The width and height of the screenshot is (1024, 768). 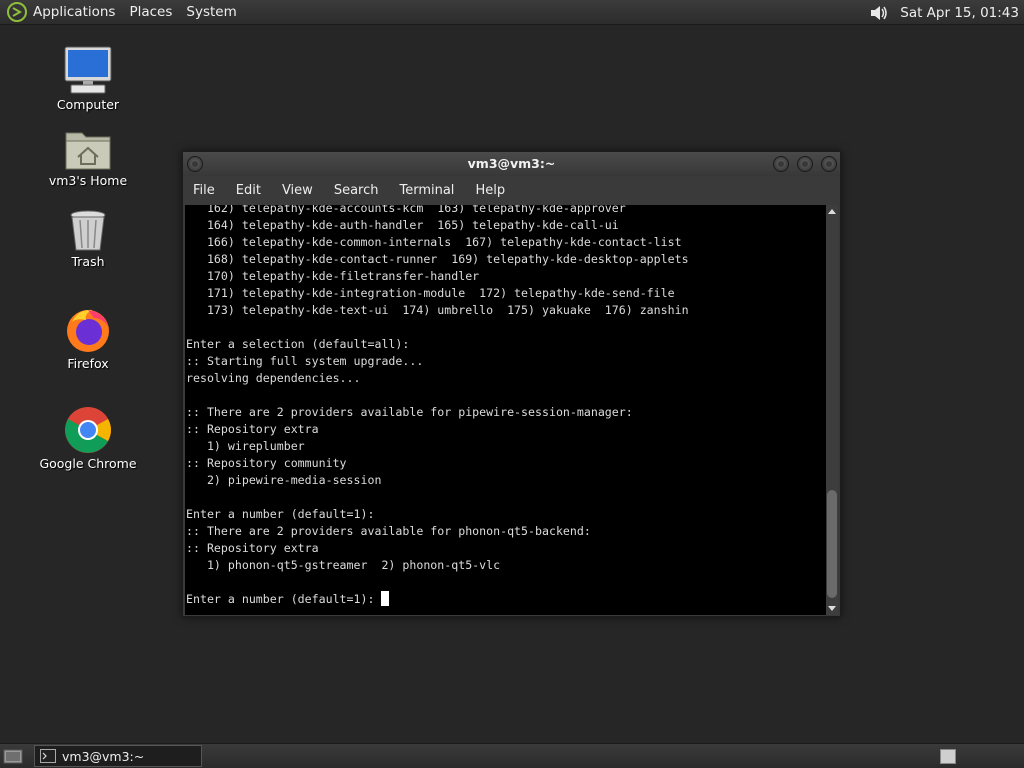 What do you see at coordinates (832, 608) in the screenshot?
I see `scroll-down-icon` at bounding box center [832, 608].